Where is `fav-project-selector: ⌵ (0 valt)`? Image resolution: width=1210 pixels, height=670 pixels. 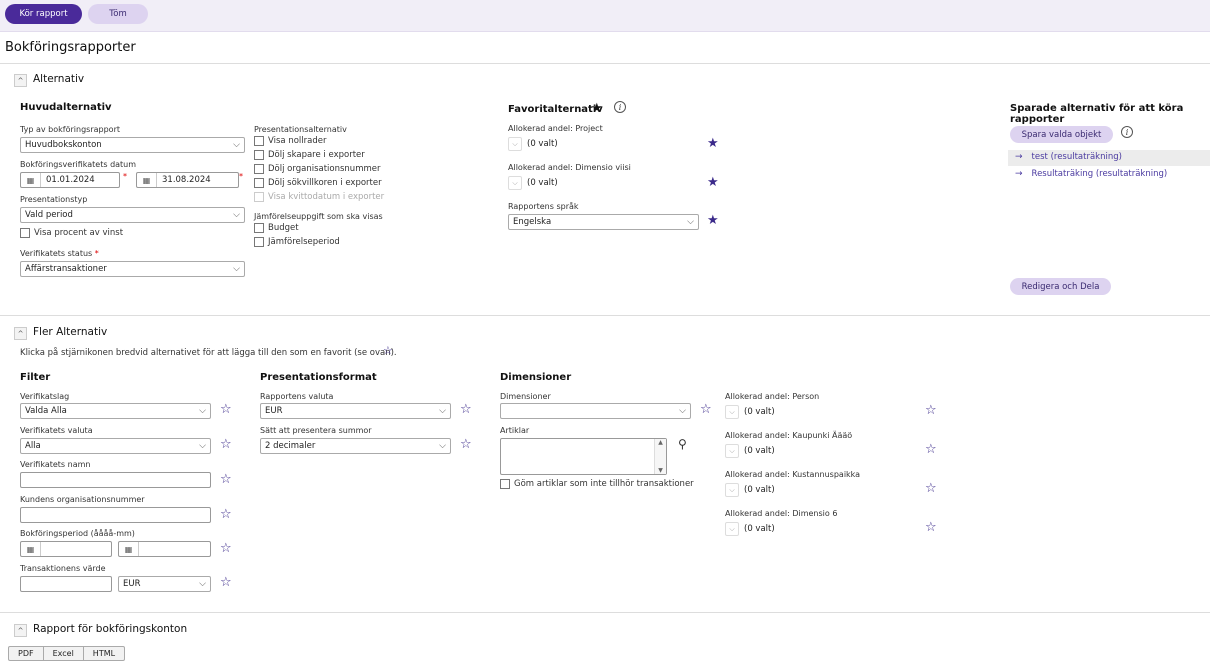
fav-project-selector: ⌵ (0 valt) is located at coordinates (533, 144).